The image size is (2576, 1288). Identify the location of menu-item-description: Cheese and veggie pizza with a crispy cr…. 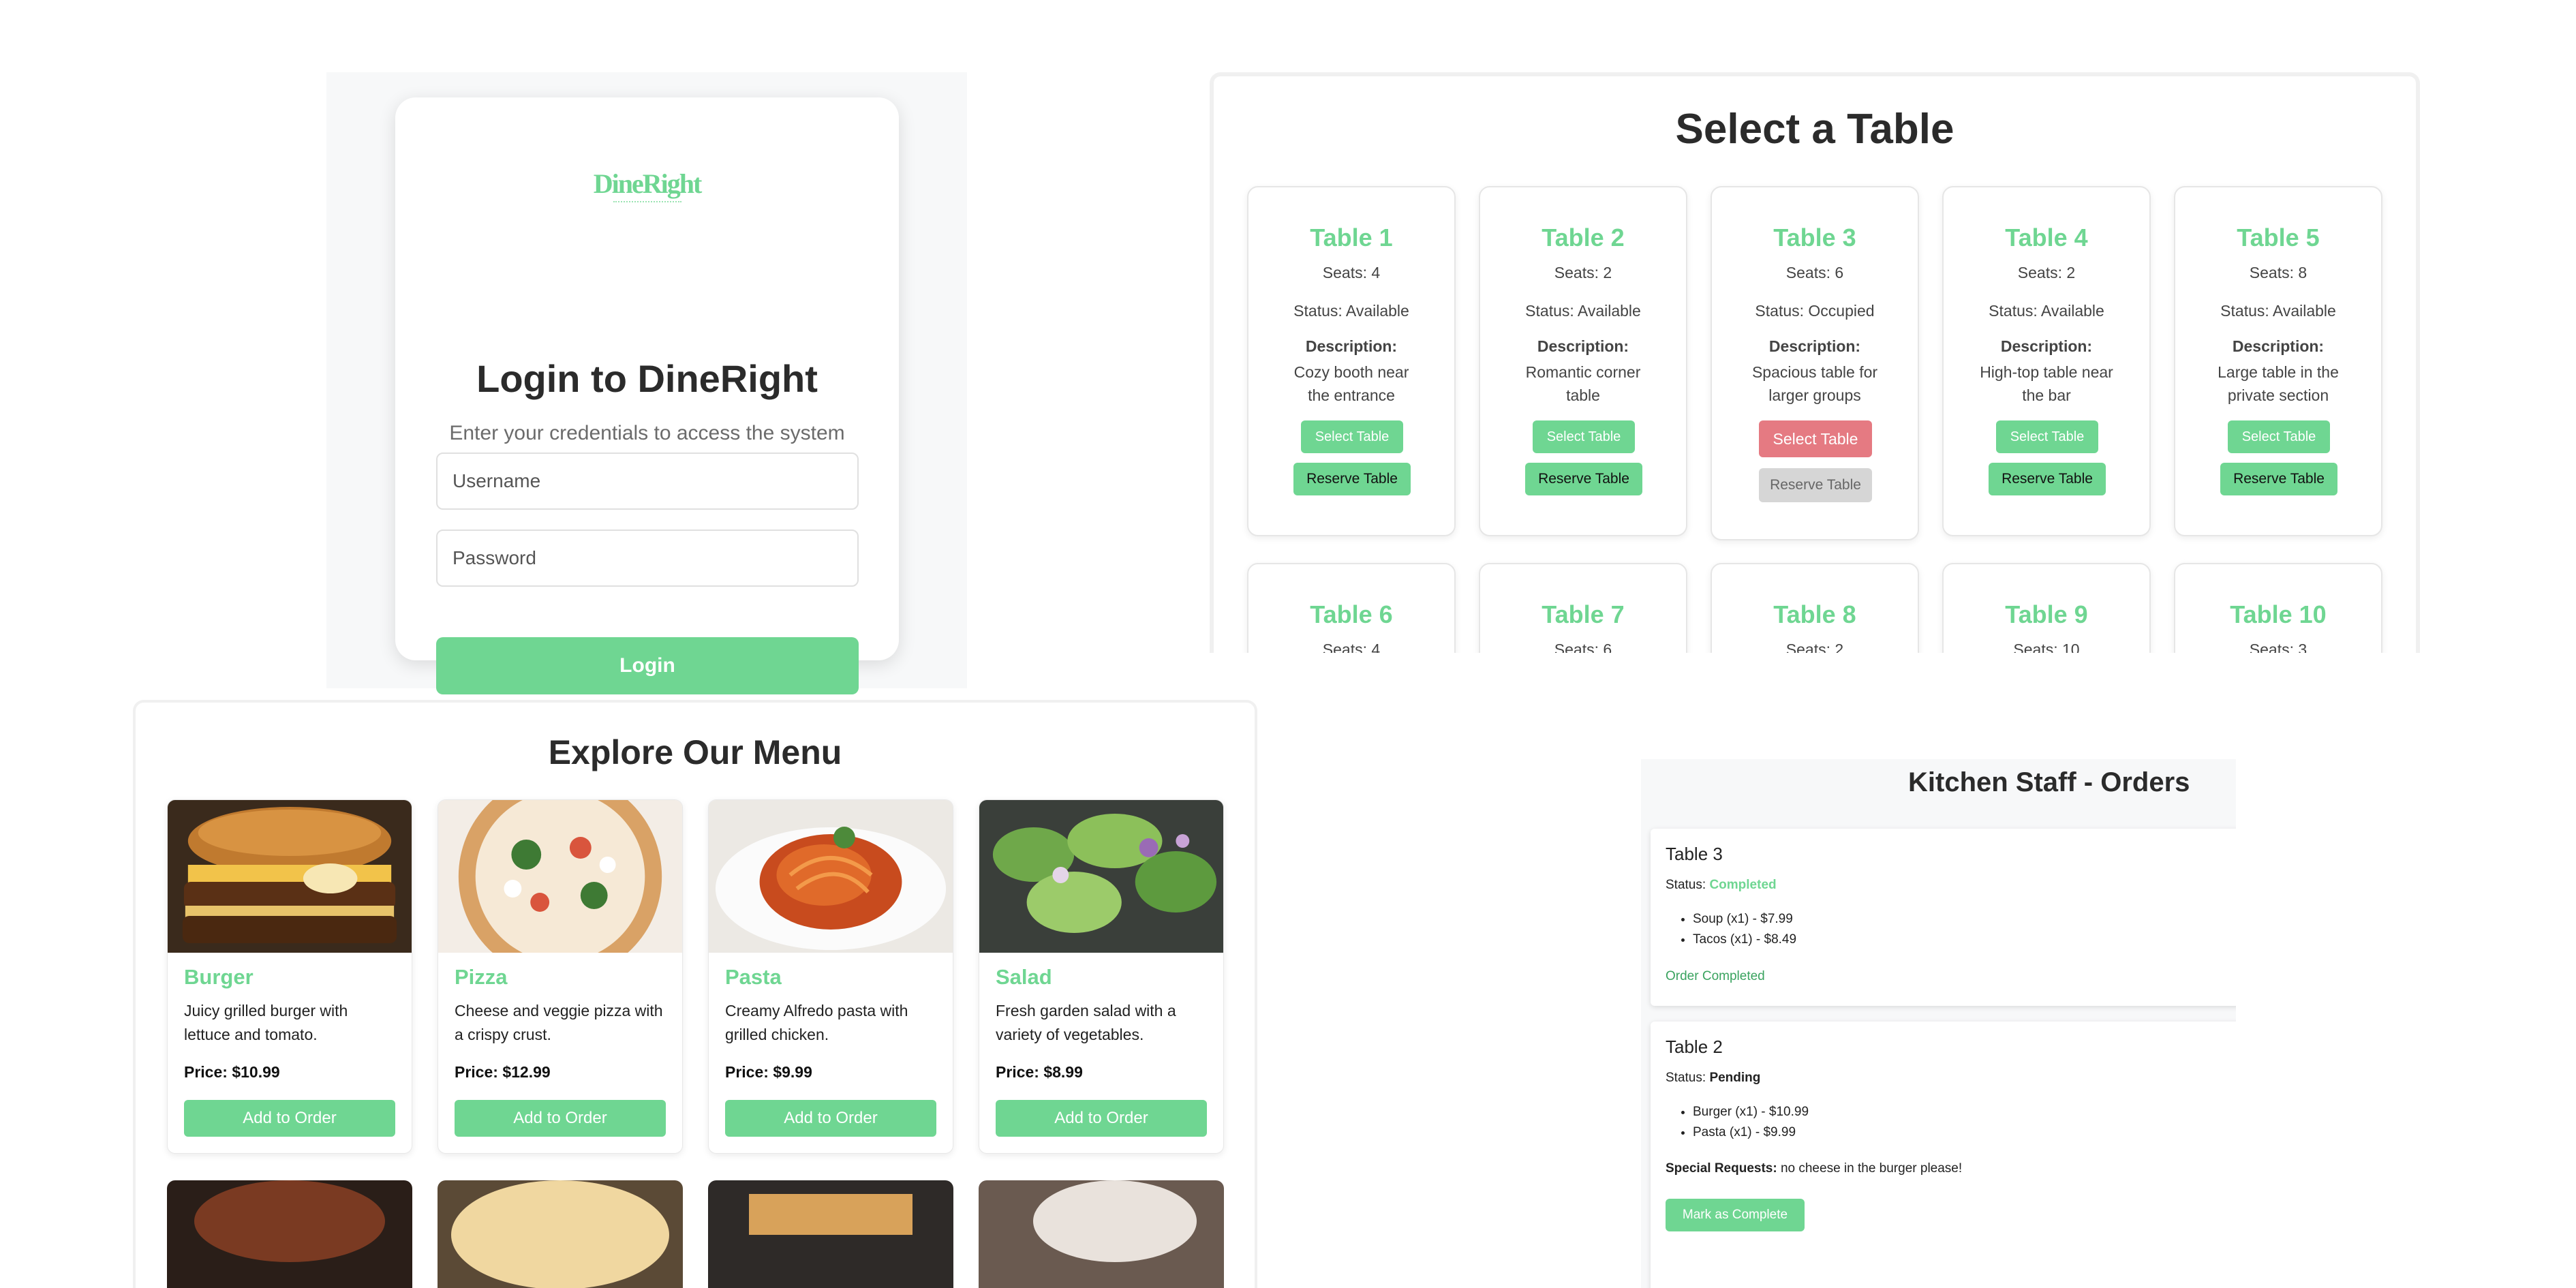
(559, 1022).